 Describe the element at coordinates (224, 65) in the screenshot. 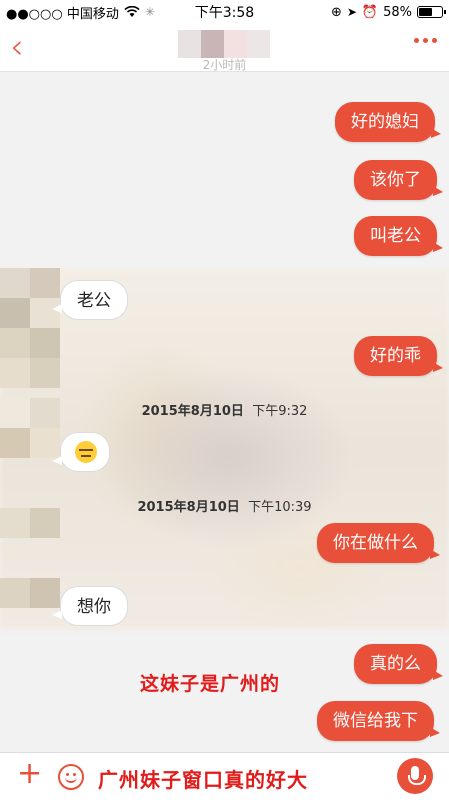

I see `previous-timestamp: 2小时前` at that location.